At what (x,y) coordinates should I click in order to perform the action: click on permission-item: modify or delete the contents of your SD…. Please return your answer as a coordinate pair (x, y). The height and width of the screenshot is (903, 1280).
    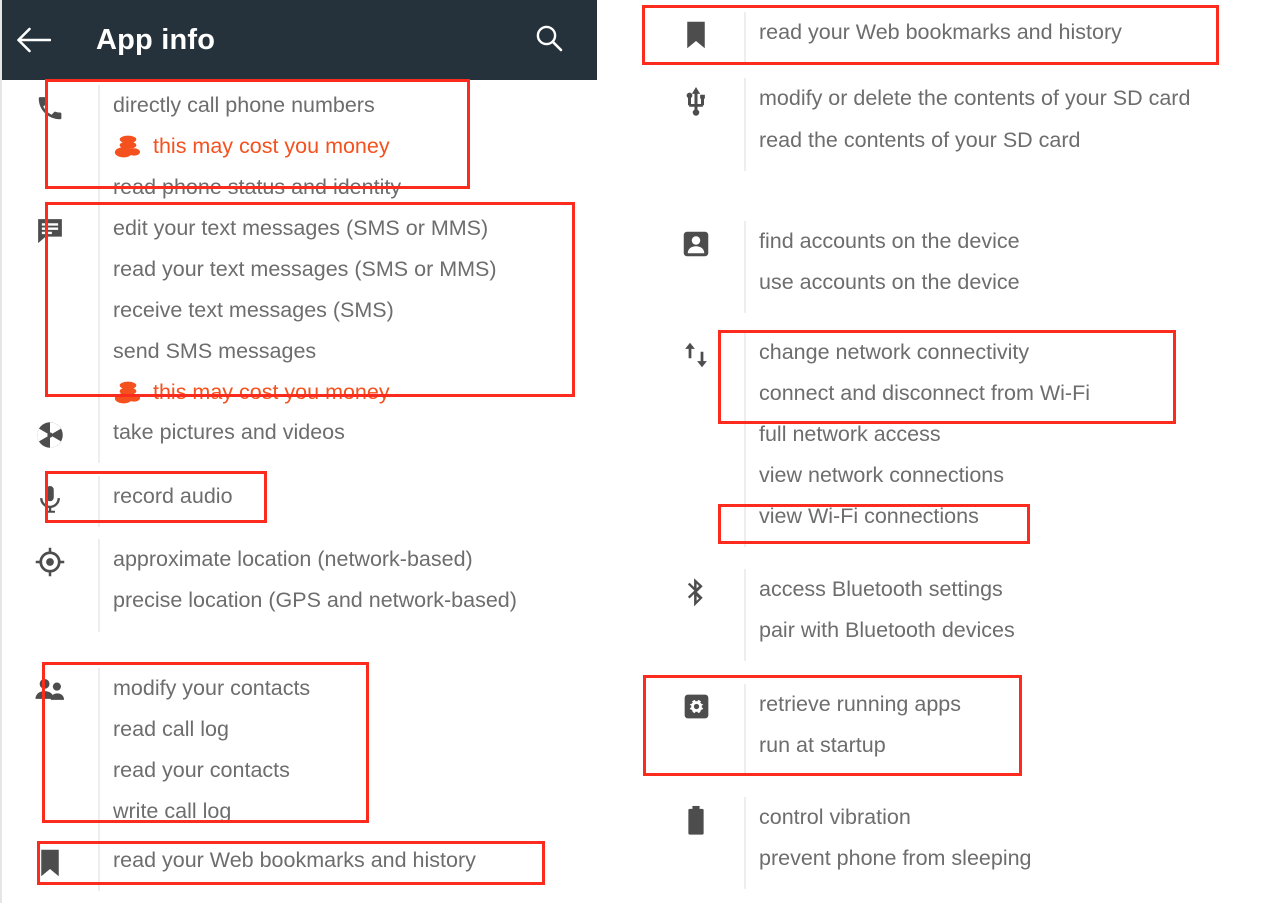
    Looking at the image, I should click on (975, 98).